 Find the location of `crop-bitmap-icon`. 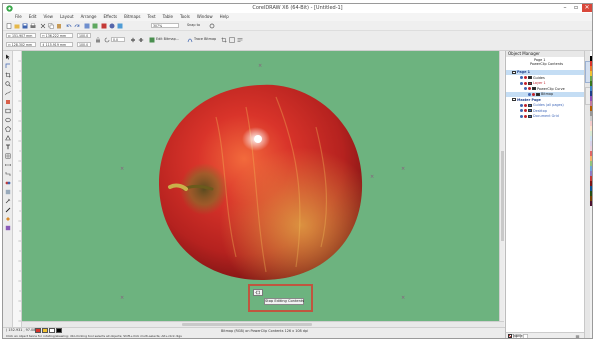

crop-bitmap-icon is located at coordinates (224, 40).